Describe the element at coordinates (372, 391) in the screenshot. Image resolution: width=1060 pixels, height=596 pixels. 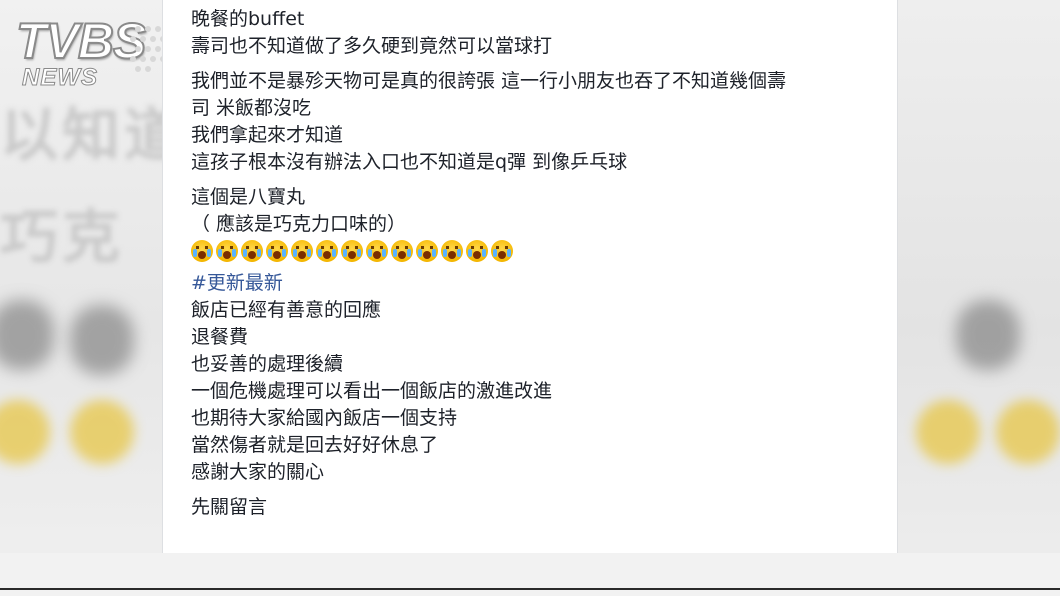
I see `post-line: 一個危機處理可以看出一個飯店的激進改進` at that location.